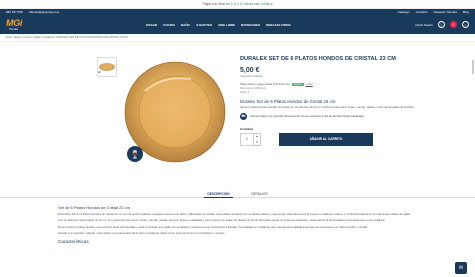 The height and width of the screenshot is (277, 475). I want to click on promo-highlight: 3, 6 o 12 meses, so click(242, 4).